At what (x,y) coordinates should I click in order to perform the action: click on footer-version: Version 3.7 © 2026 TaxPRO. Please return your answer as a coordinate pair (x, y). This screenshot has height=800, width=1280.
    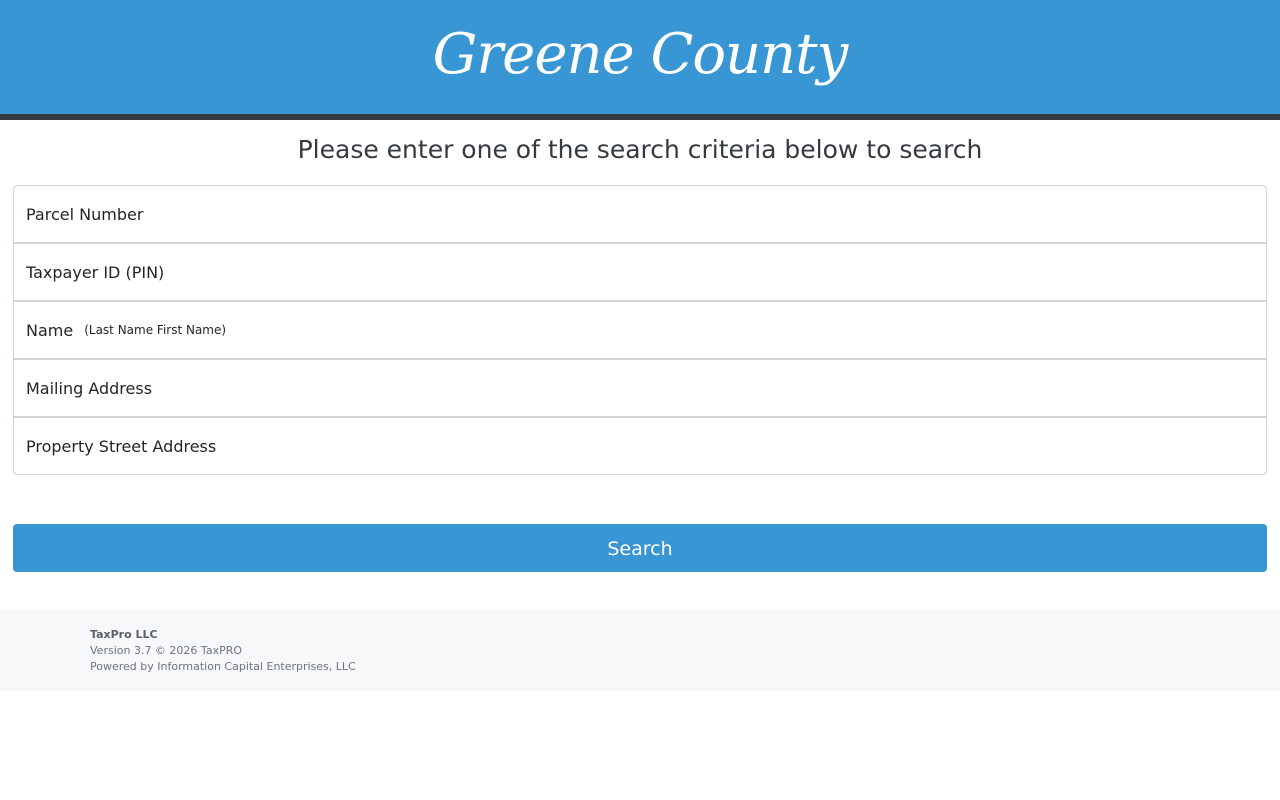
    Looking at the image, I should click on (166, 650).